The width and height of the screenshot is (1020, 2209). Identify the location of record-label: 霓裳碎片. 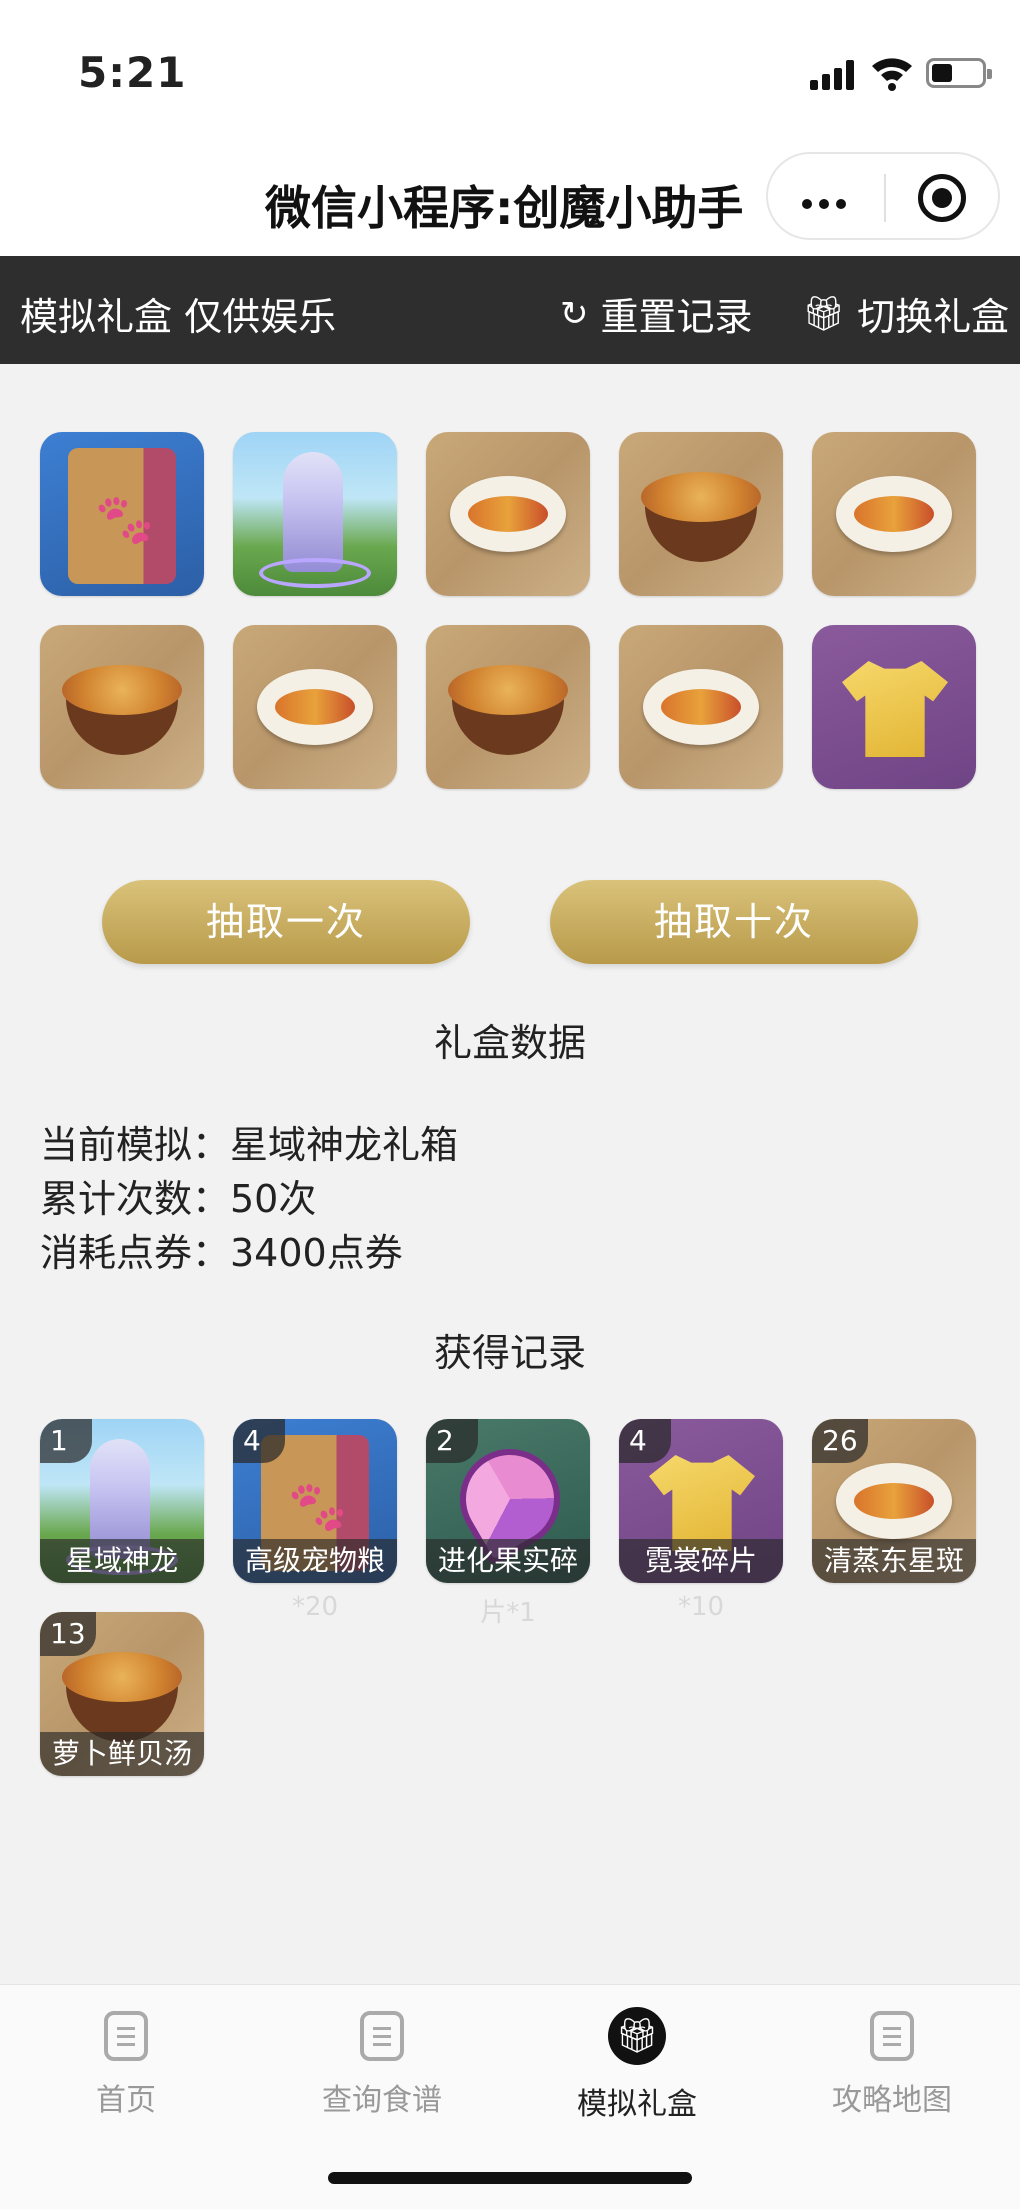
(701, 1561).